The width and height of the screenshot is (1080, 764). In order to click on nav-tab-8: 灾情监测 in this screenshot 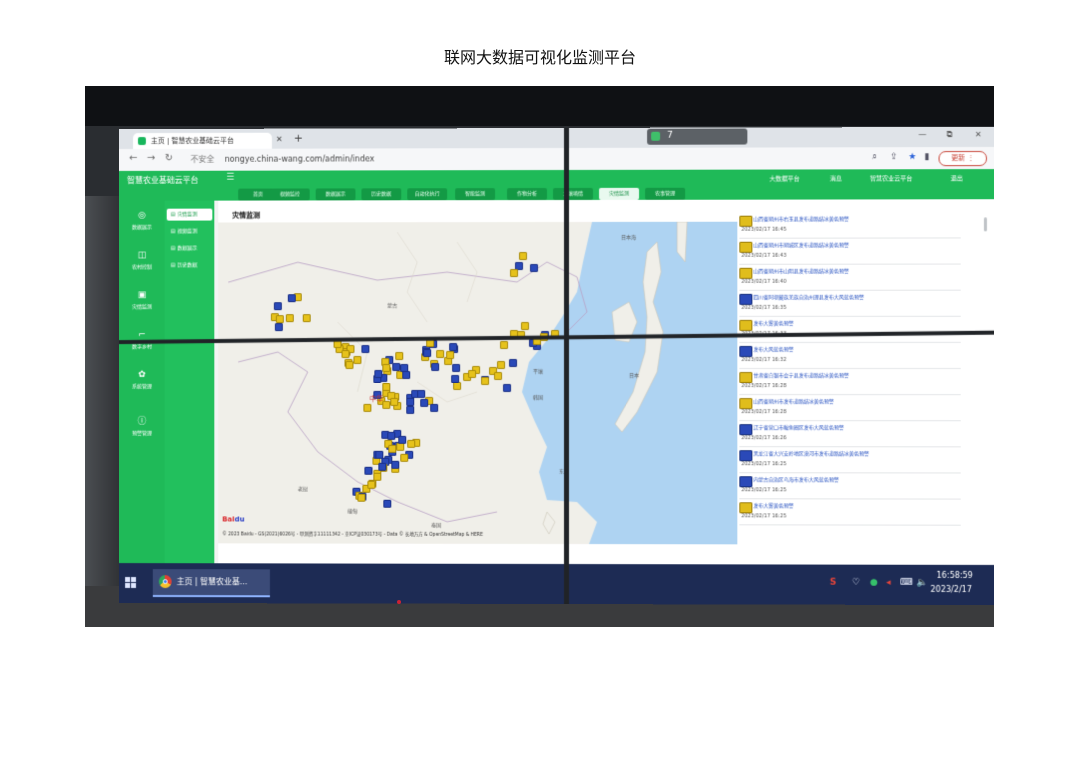, I will do `click(619, 193)`.